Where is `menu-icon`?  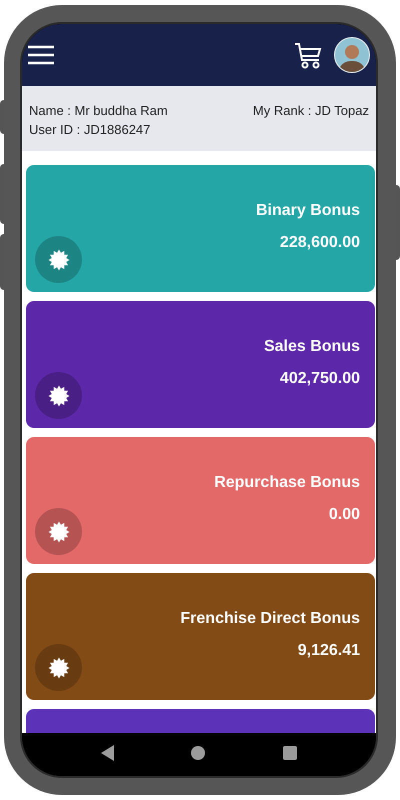 menu-icon is located at coordinates (41, 55).